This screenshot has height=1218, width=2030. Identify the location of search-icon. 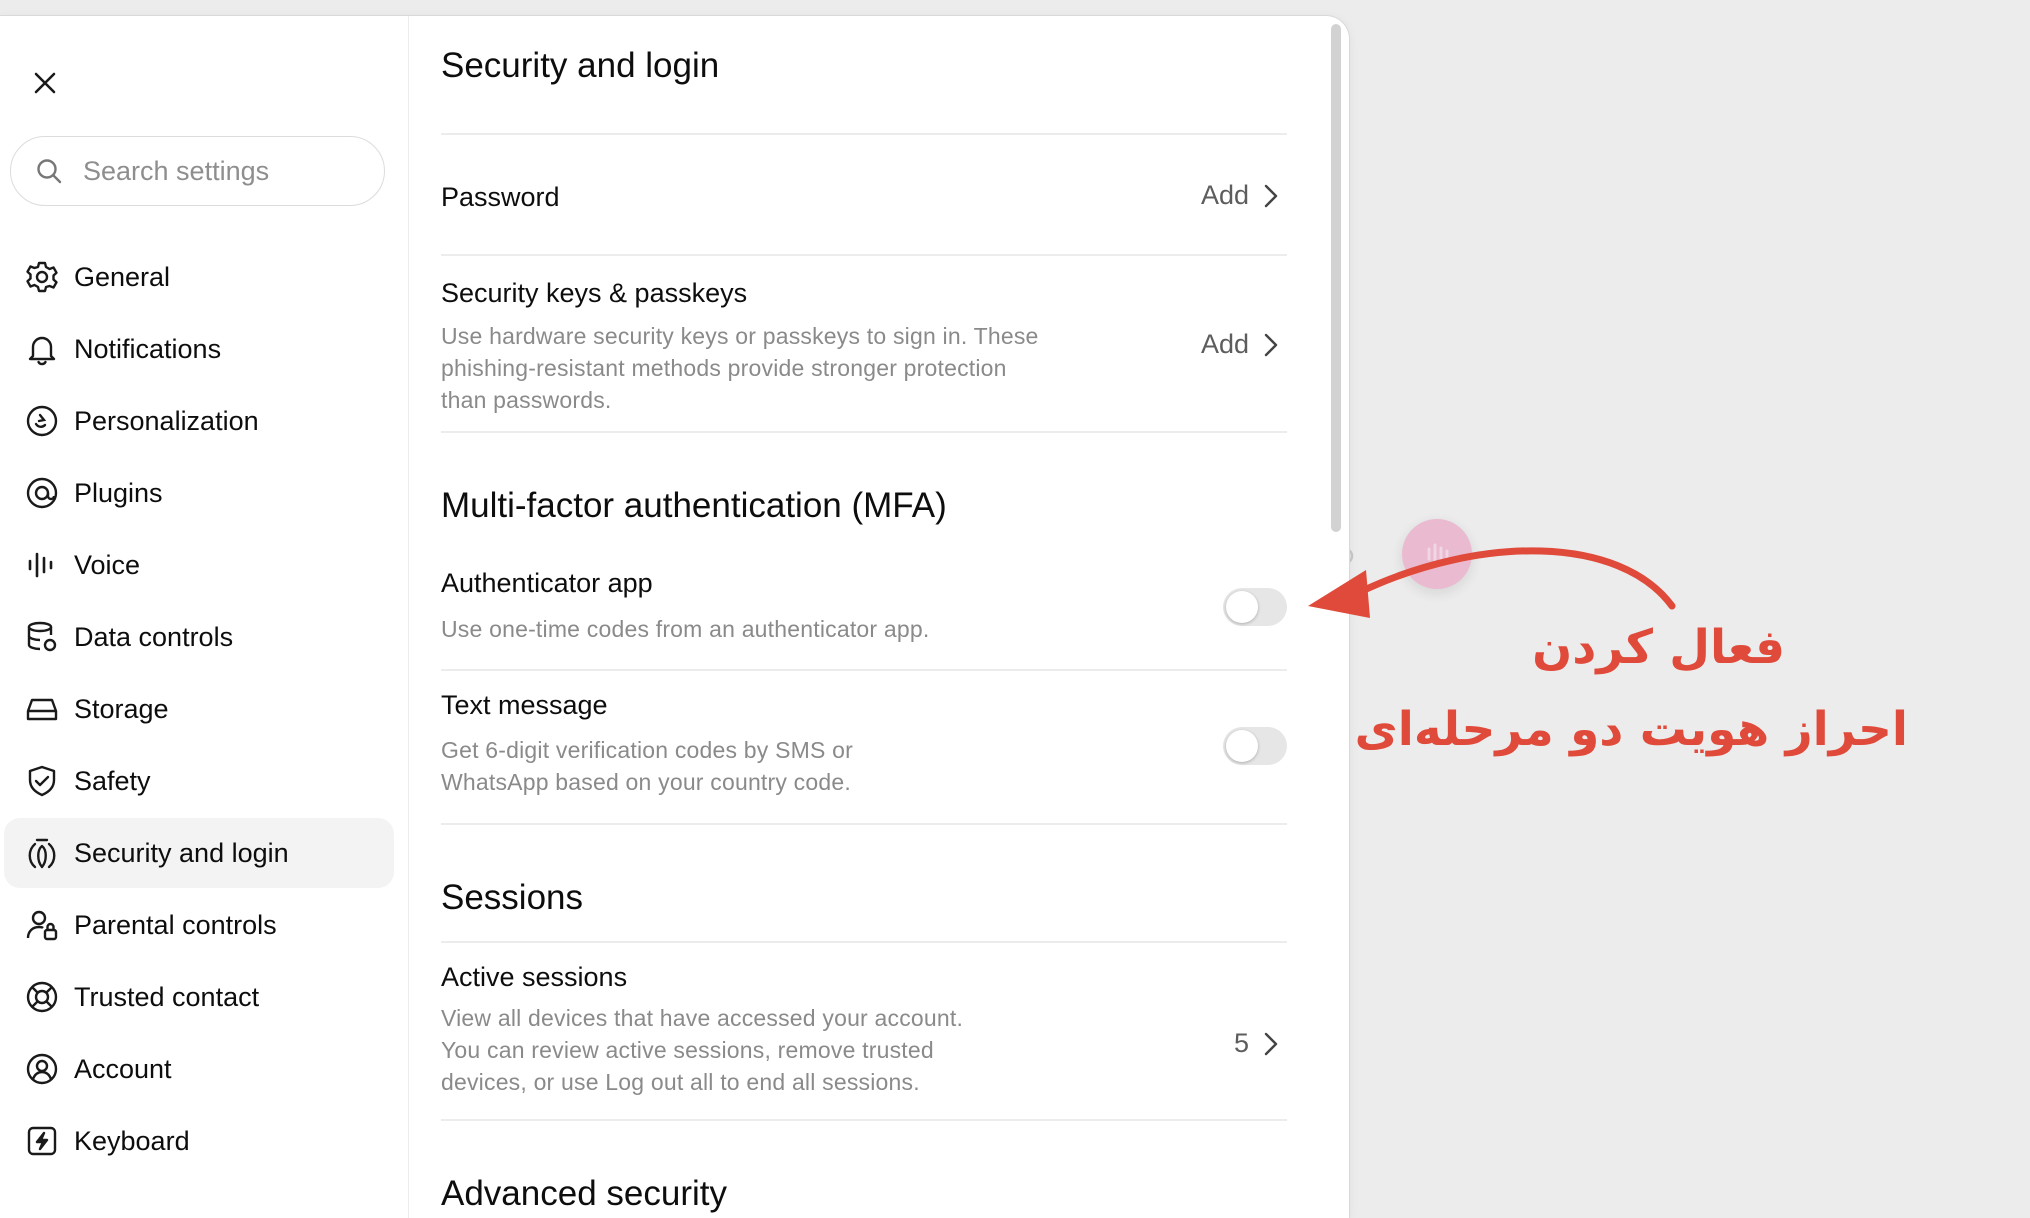
(49, 171).